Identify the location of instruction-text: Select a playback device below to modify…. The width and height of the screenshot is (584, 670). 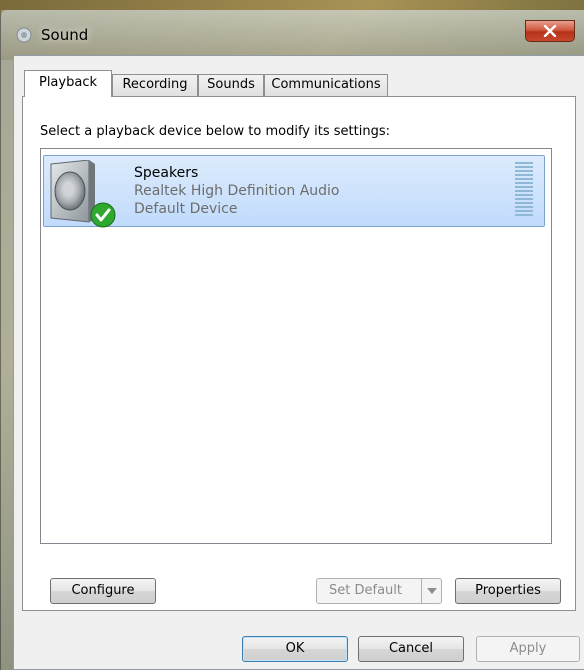
(215, 131).